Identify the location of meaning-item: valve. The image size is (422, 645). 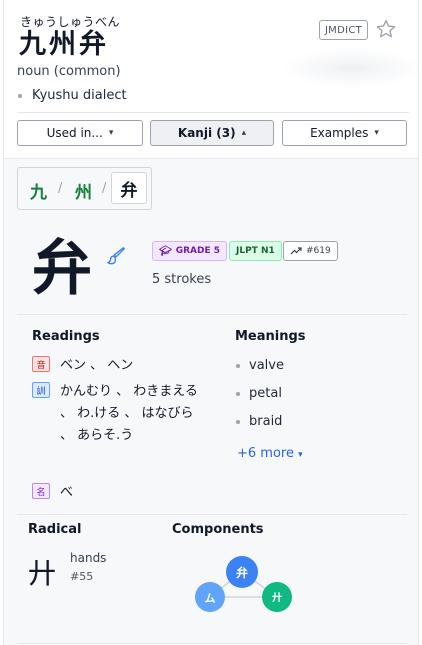
(260, 365).